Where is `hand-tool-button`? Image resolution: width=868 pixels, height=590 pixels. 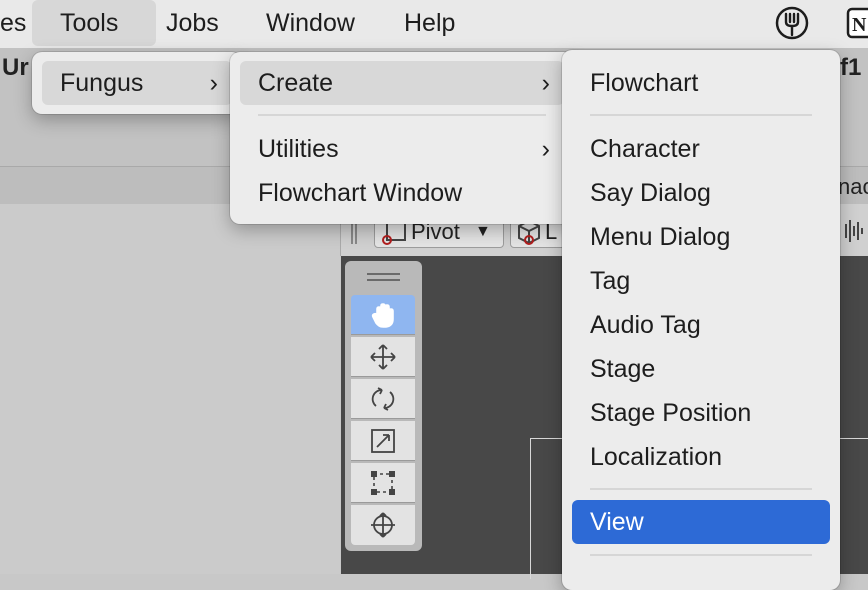
hand-tool-button is located at coordinates (383, 315).